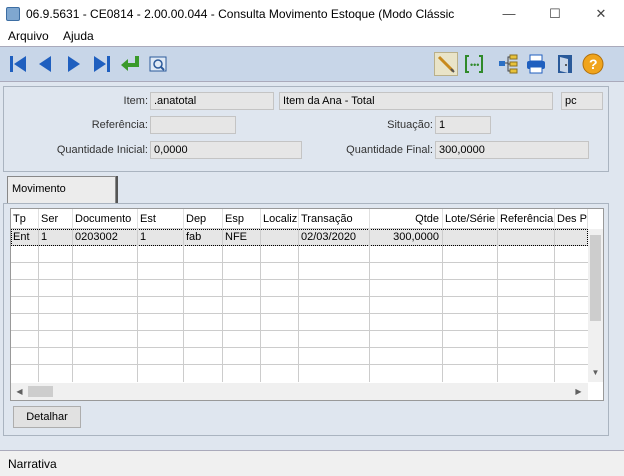 This screenshot has height=476, width=624. What do you see at coordinates (312, 37) in the screenshot?
I see `menu-bar: Arquivo Ajuda` at bounding box center [312, 37].